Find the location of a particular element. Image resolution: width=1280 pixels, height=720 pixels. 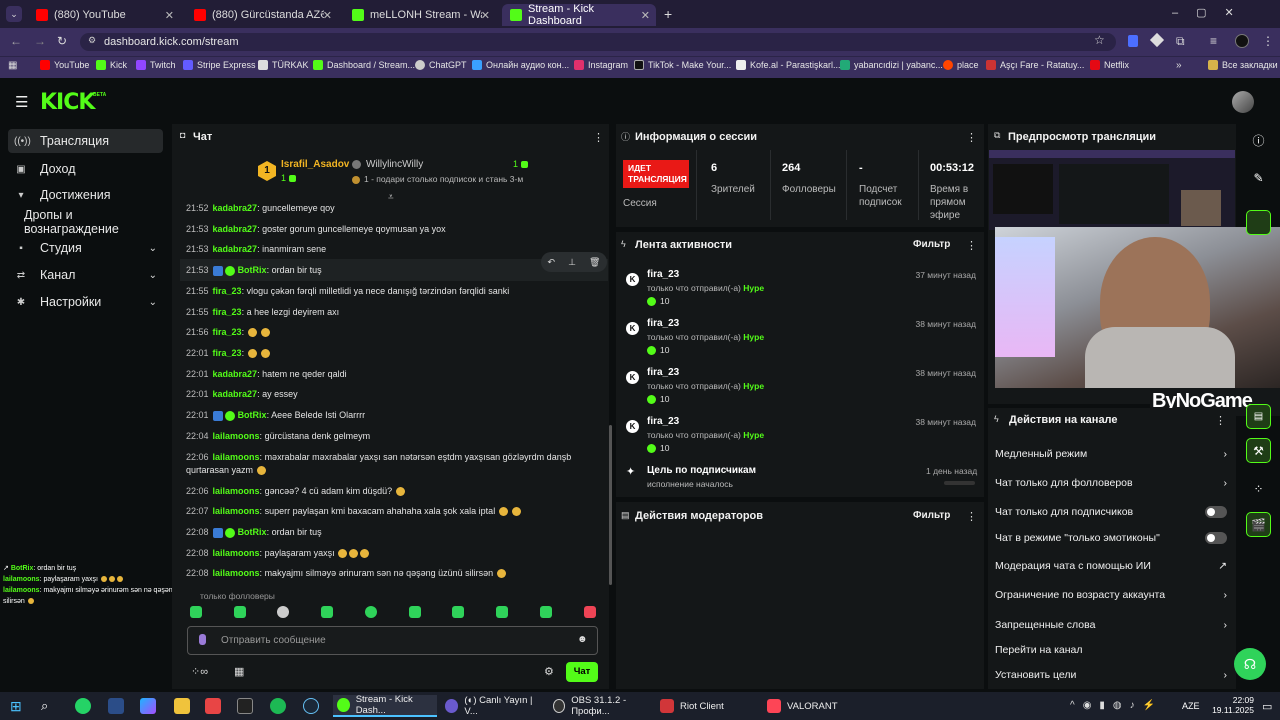

bookmark-netflix: Netflix is located at coordinates (1109, 65).